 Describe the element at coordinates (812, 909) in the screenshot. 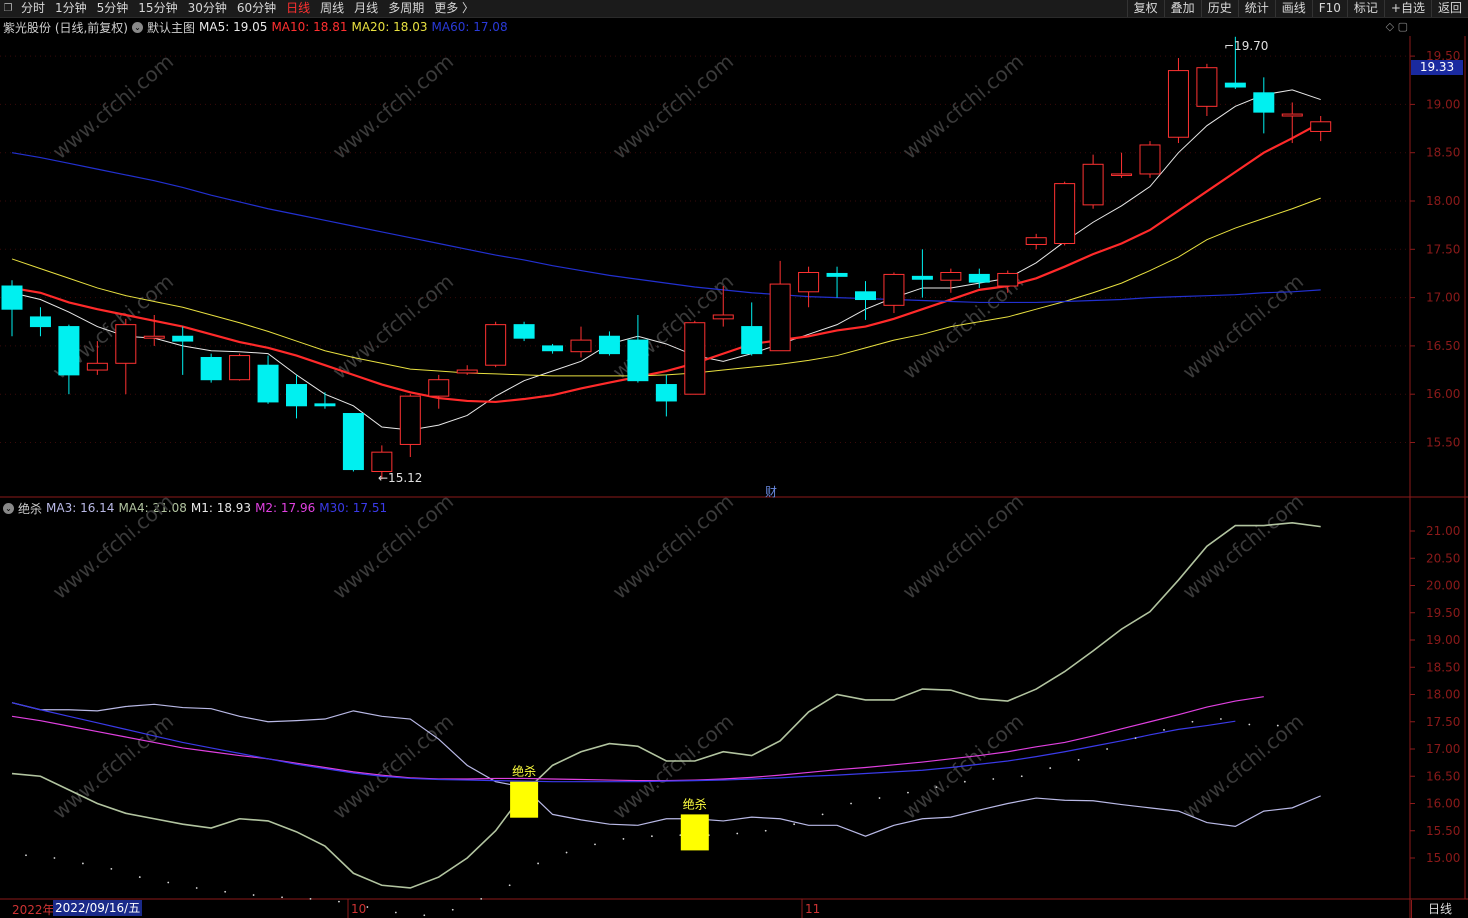

I see `month-label: 11` at that location.